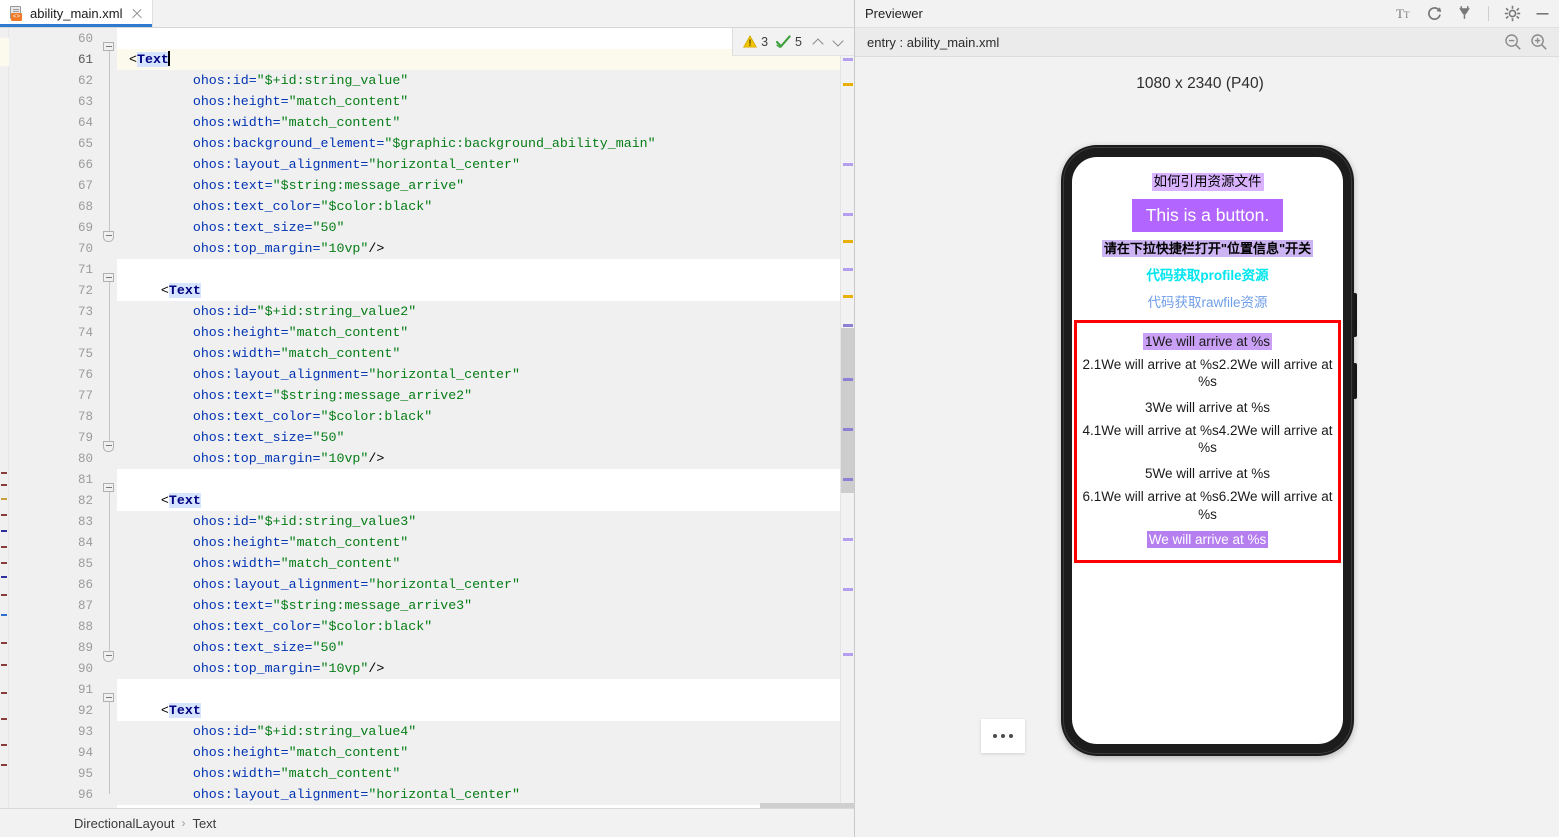 The image size is (1559, 837). What do you see at coordinates (750, 41) in the screenshot?
I see `warning-triangle-icon` at bounding box center [750, 41].